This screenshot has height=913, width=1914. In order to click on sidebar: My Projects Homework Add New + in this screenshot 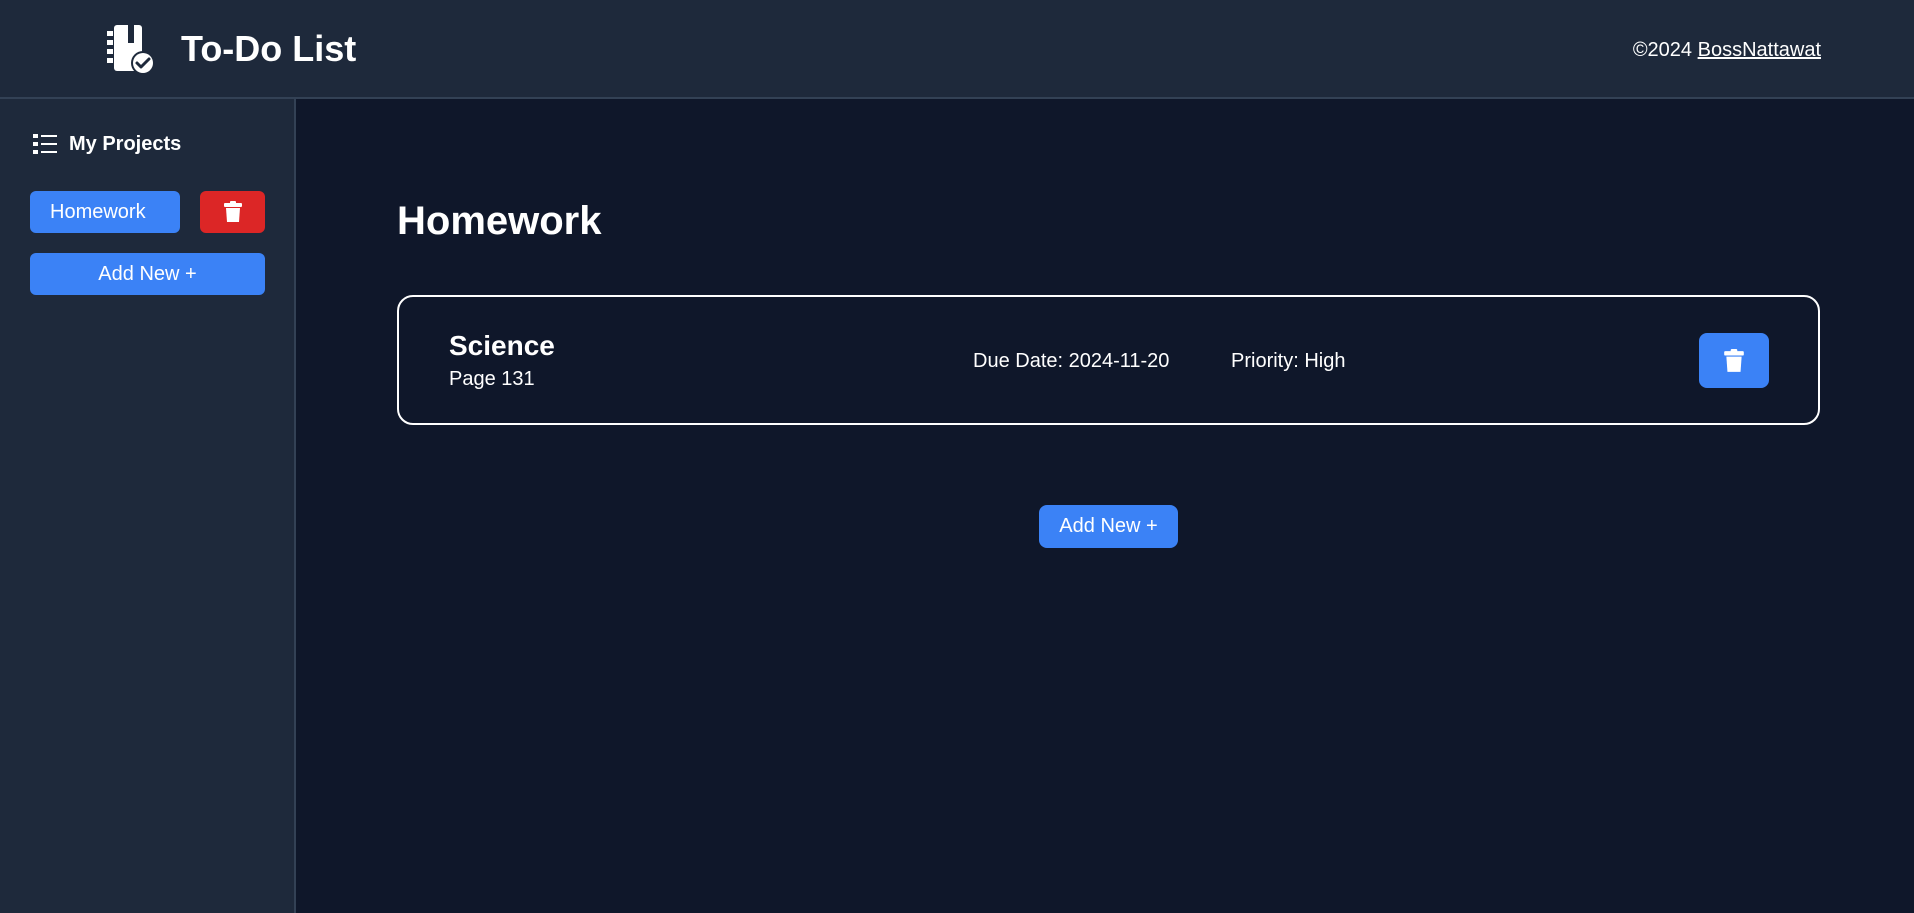, I will do `click(148, 506)`.